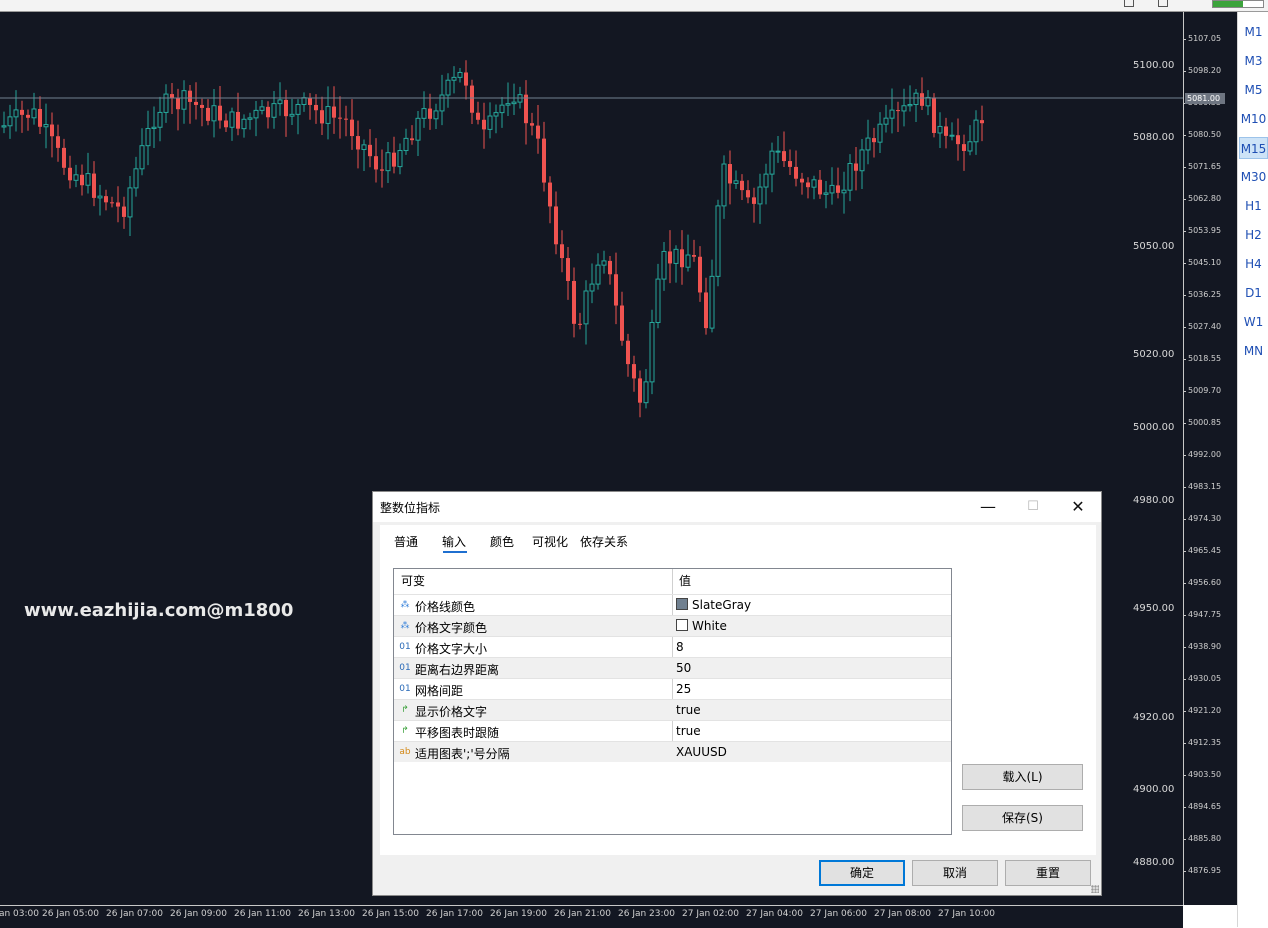 This screenshot has height=928, width=1268. I want to click on input-value: 8, so click(680, 647).